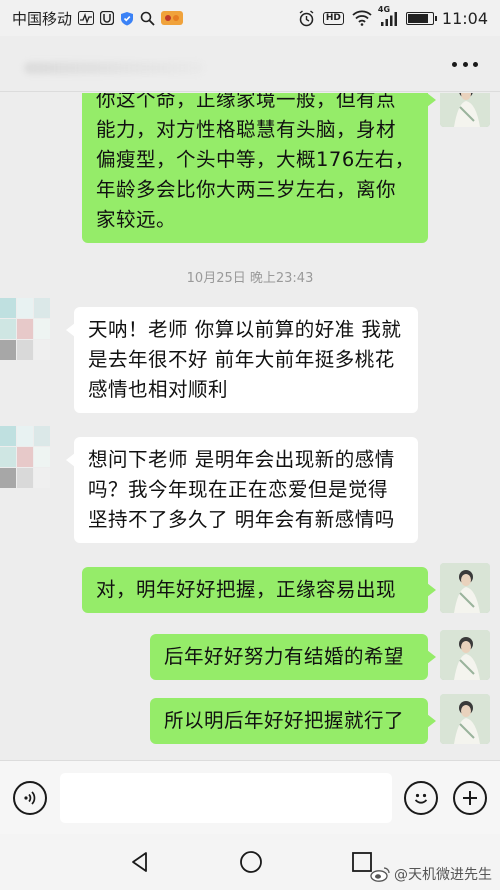  I want to click on network-type-label: 4G, so click(384, 9).